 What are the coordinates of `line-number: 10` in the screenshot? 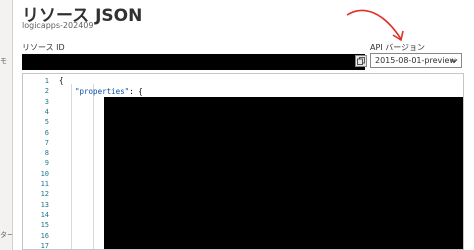 It's located at (44, 173).